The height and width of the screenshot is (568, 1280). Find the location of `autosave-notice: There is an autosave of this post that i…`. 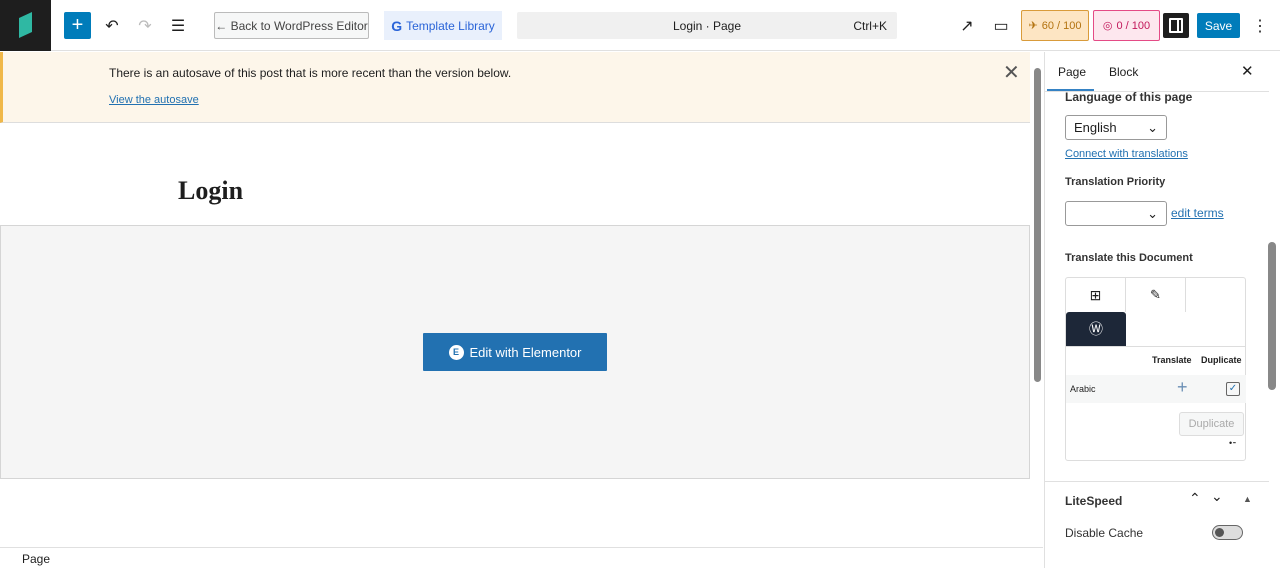

autosave-notice: There is an autosave of this post that i… is located at coordinates (515, 87).